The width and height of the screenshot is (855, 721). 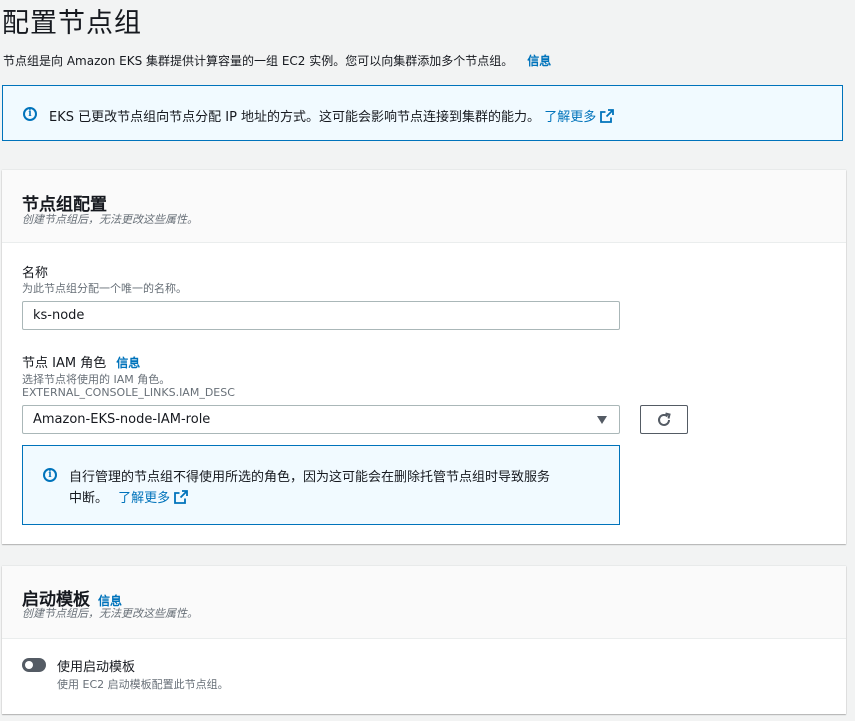 What do you see at coordinates (72, 23) in the screenshot?
I see `page-title: 配置节点组` at bounding box center [72, 23].